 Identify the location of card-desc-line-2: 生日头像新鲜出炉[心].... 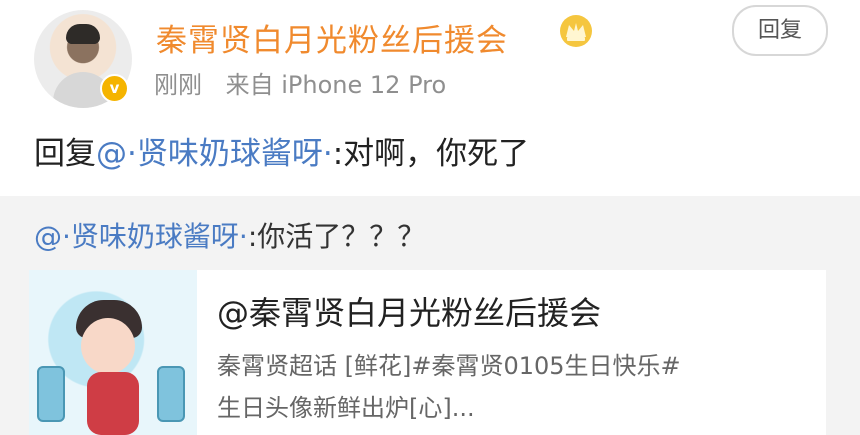
(346, 408).